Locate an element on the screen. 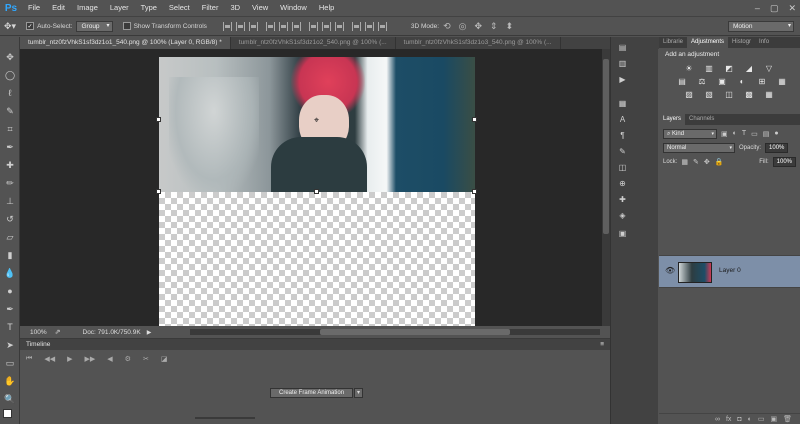 The height and width of the screenshot is (424, 800). blend-mode-dropdown: Normal is located at coordinates (699, 148).